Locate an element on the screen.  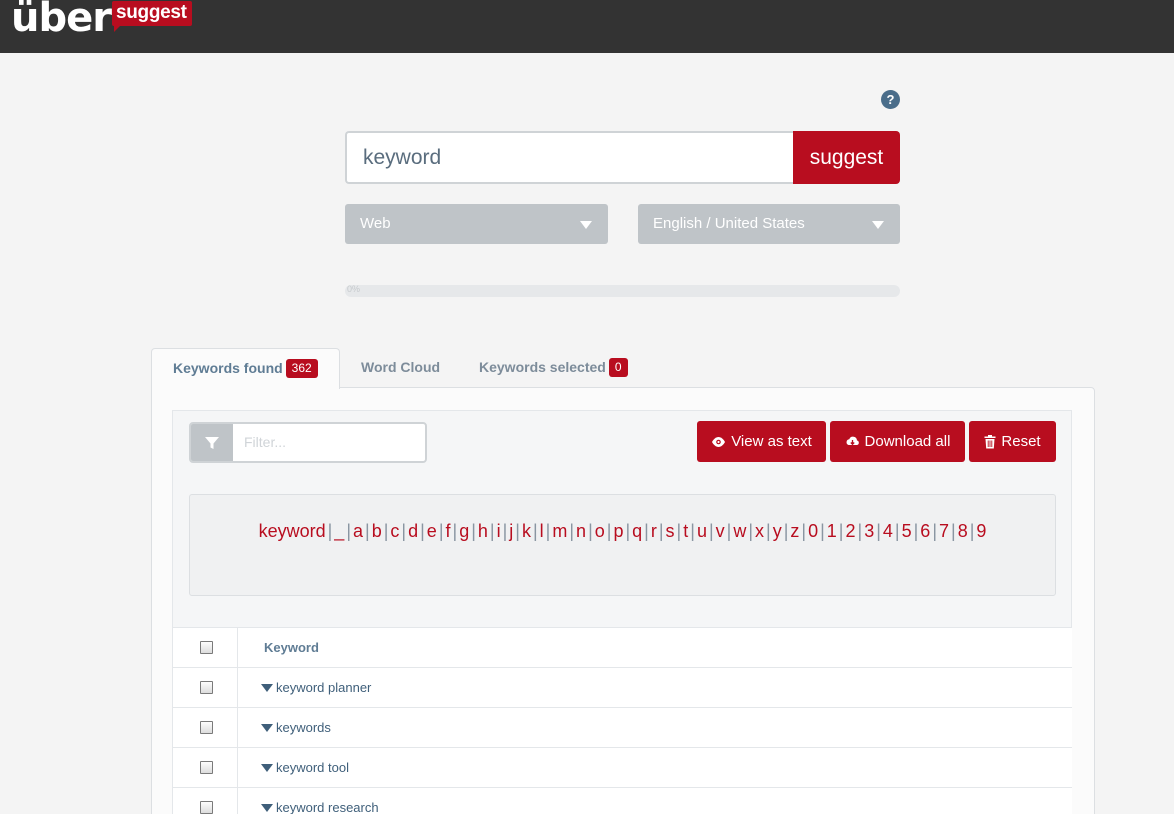
alphabet-link: 9 is located at coordinates (981, 531).